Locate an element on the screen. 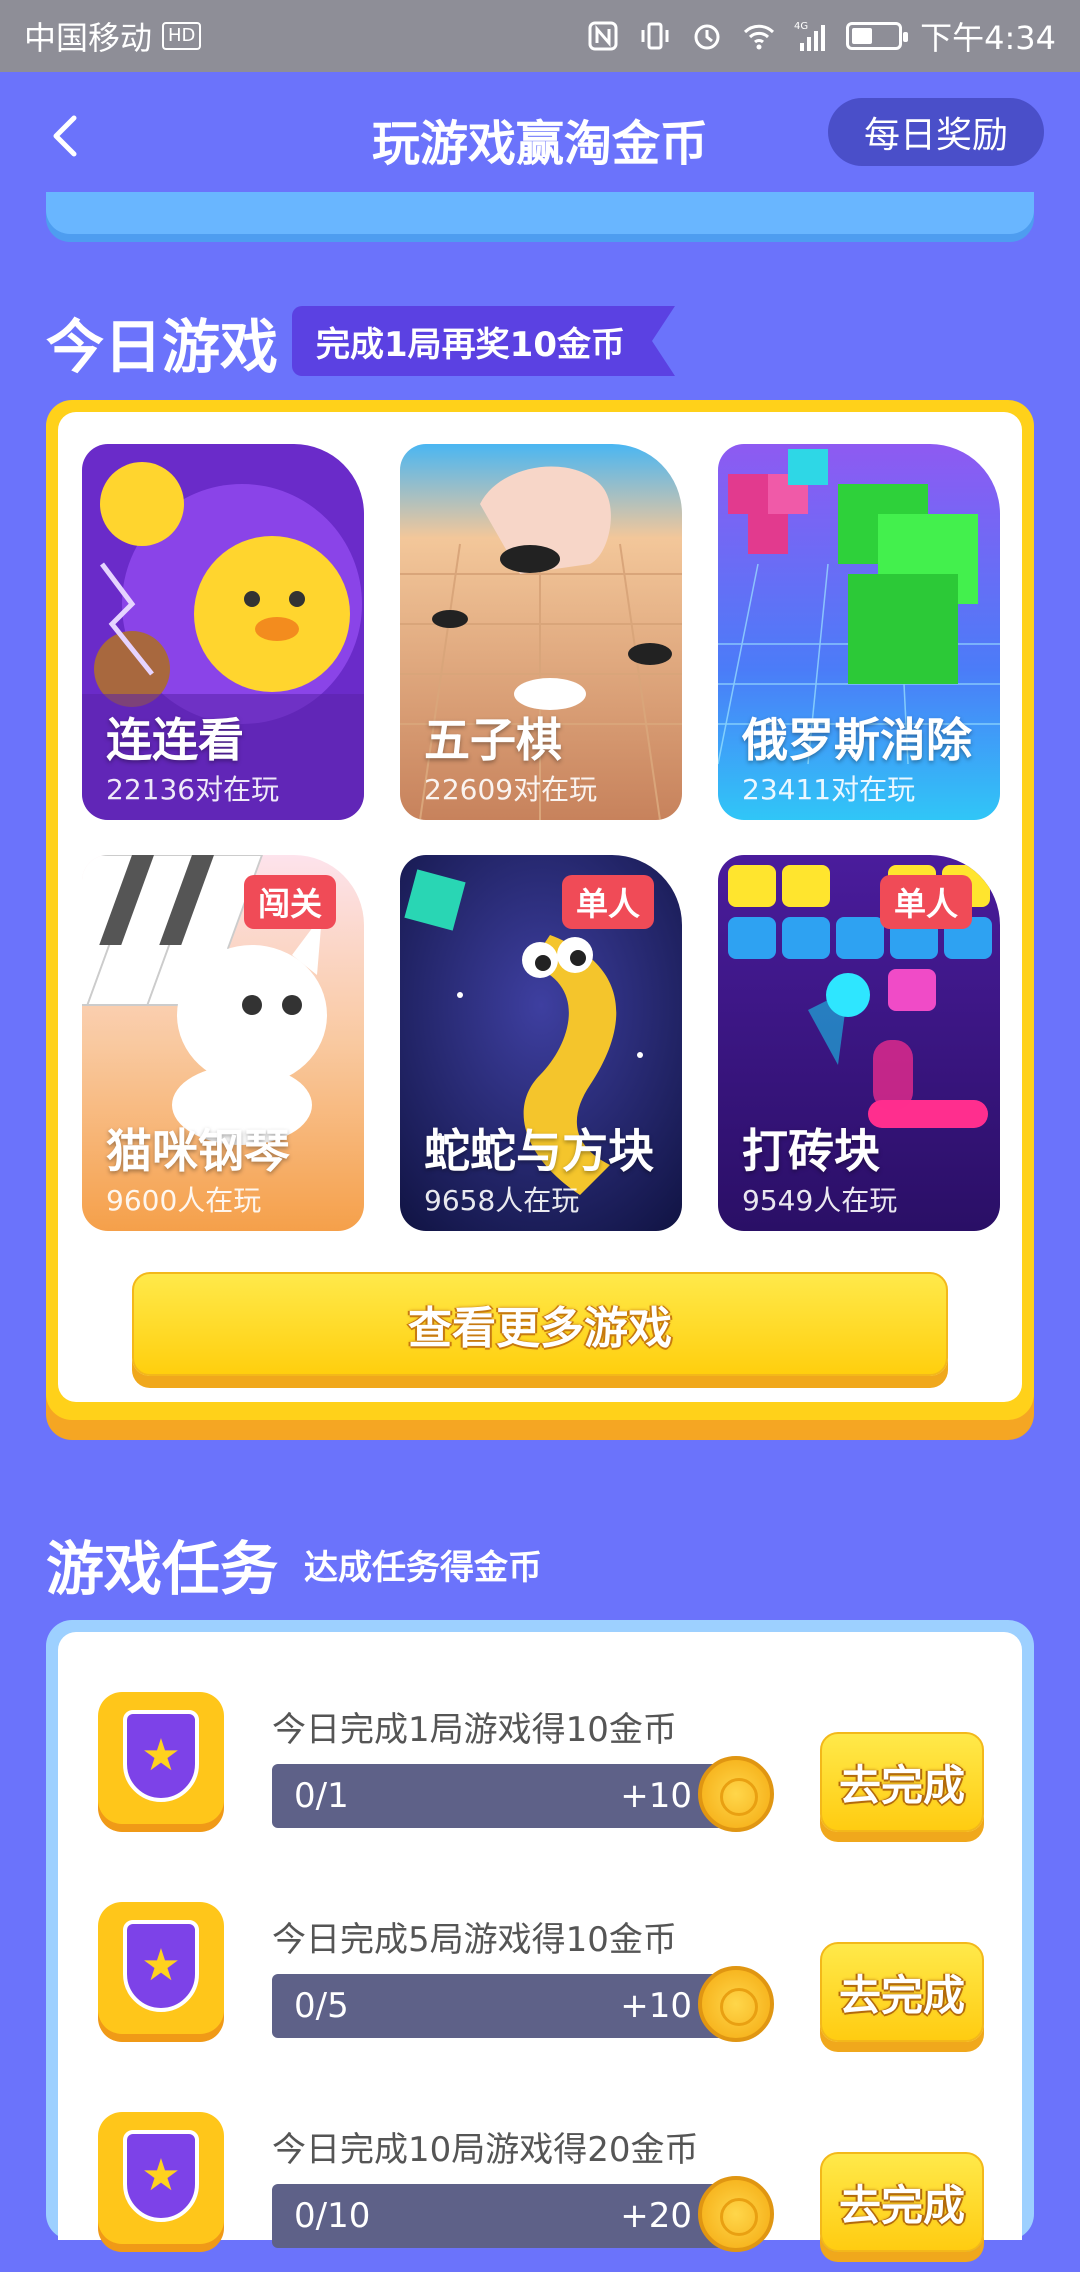 This screenshot has width=1080, height=2272. task-description: 今日完成5局游戏得10金币 is located at coordinates (474, 1940).